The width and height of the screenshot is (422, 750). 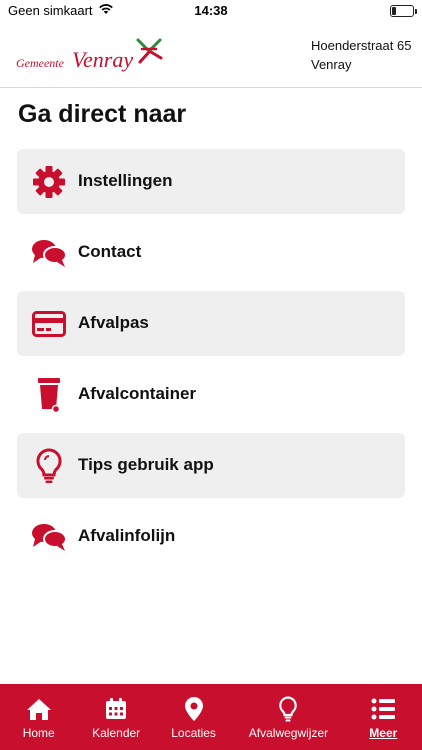 I want to click on gear-icon, so click(x=49, y=182).